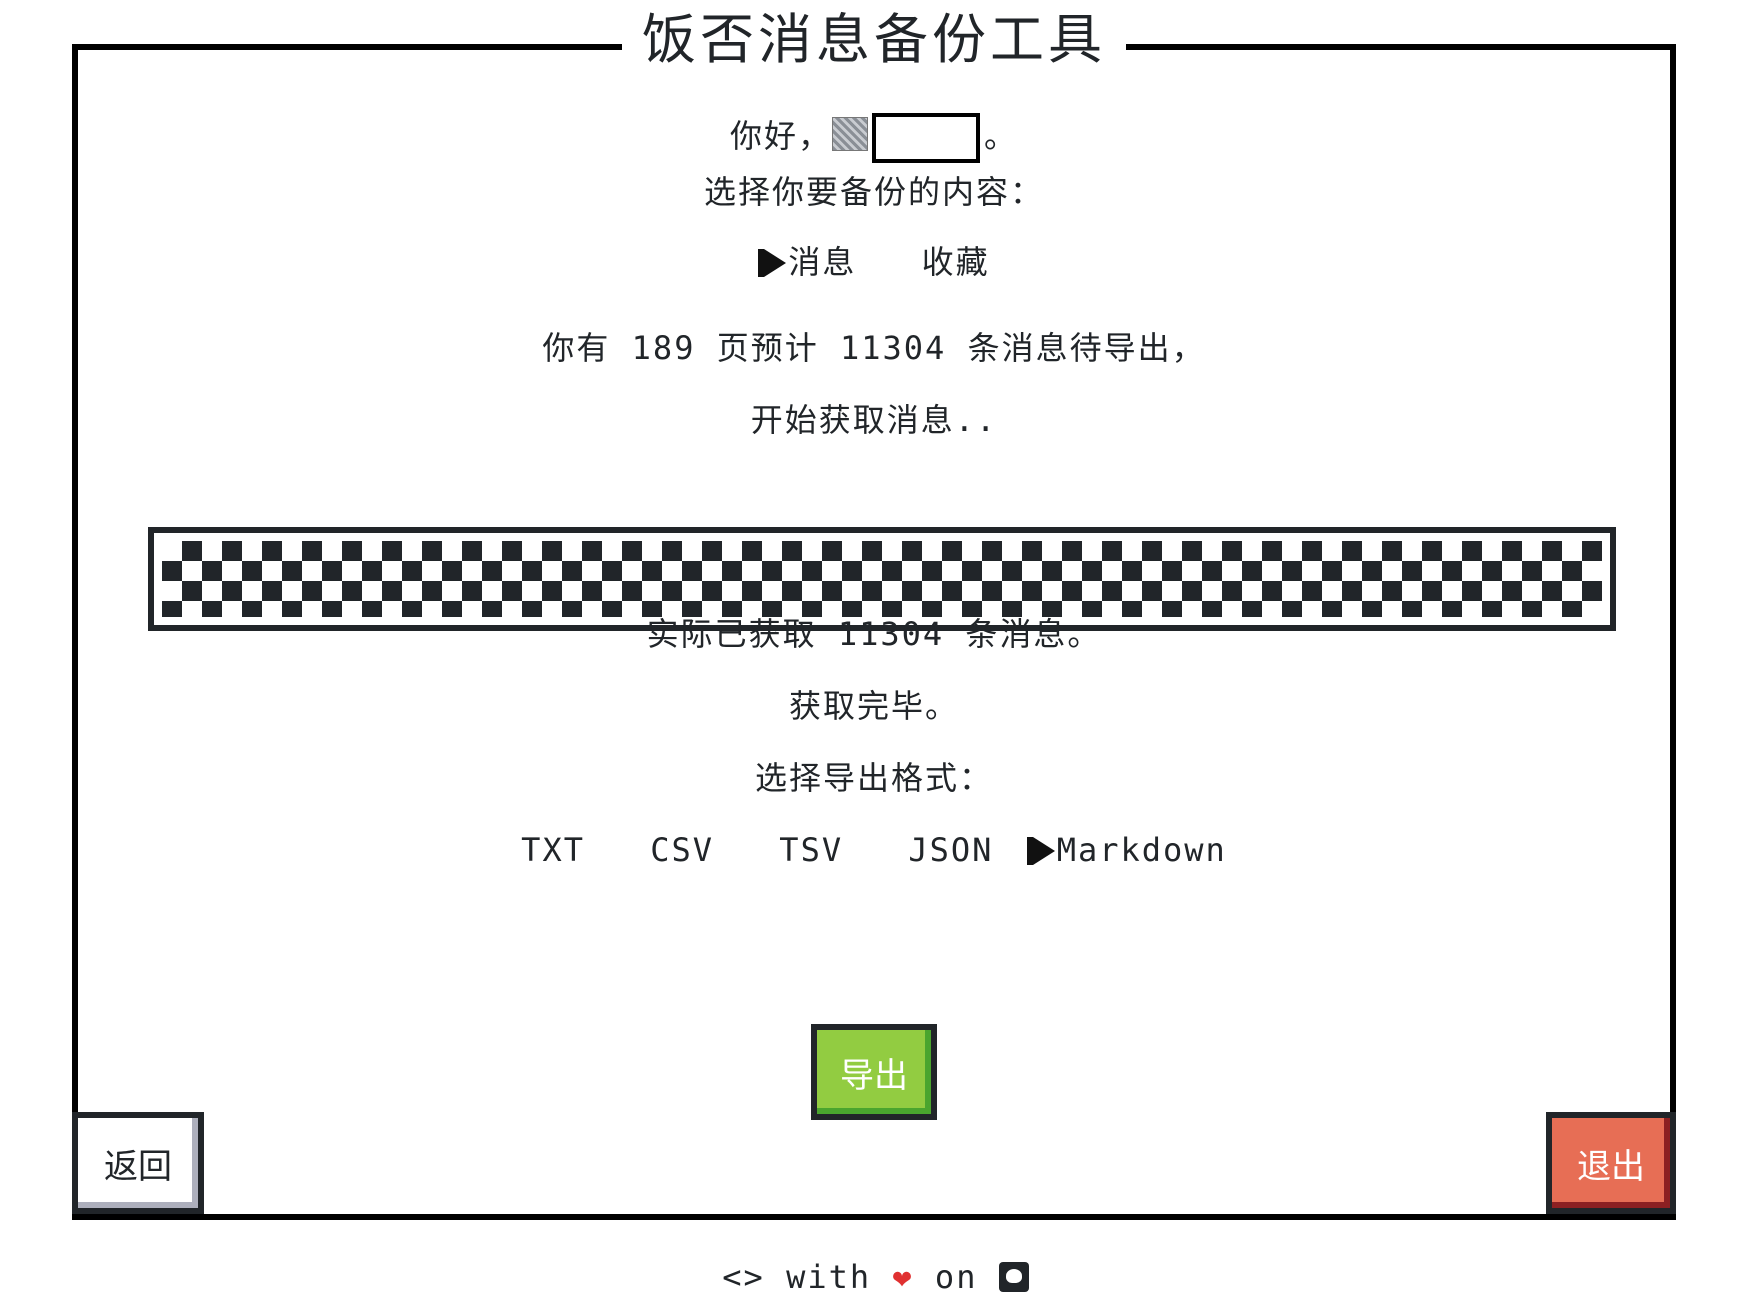  I want to click on footer-on: on, so click(956, 1277).